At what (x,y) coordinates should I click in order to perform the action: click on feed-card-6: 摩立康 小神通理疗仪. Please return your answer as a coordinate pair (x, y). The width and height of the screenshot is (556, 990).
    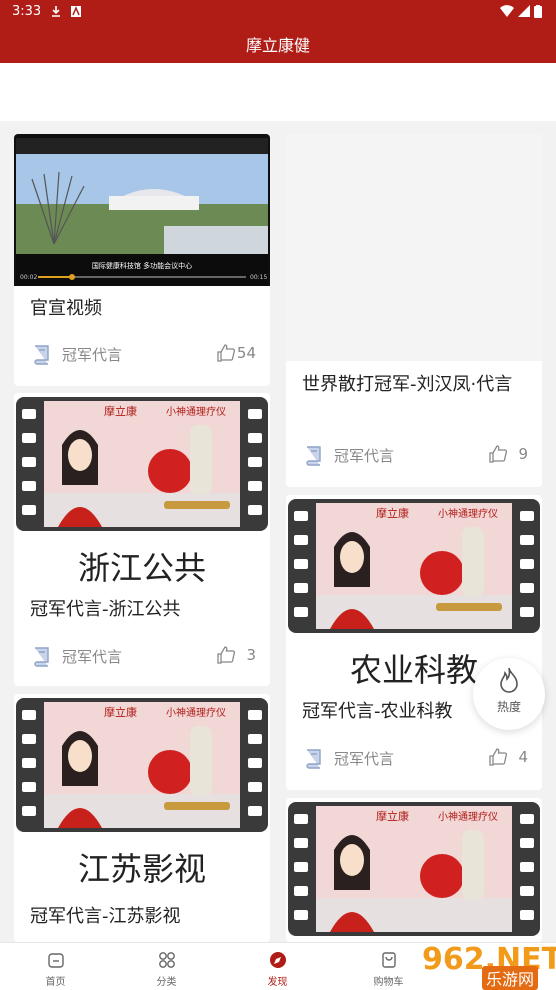
    Looking at the image, I should click on (414, 870).